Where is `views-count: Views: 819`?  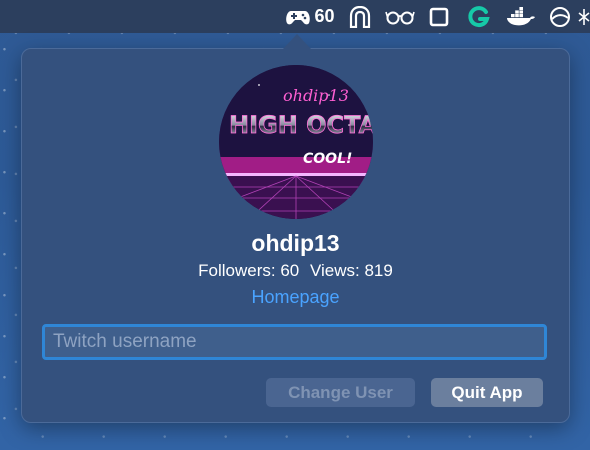 views-count: Views: 819 is located at coordinates (351, 270).